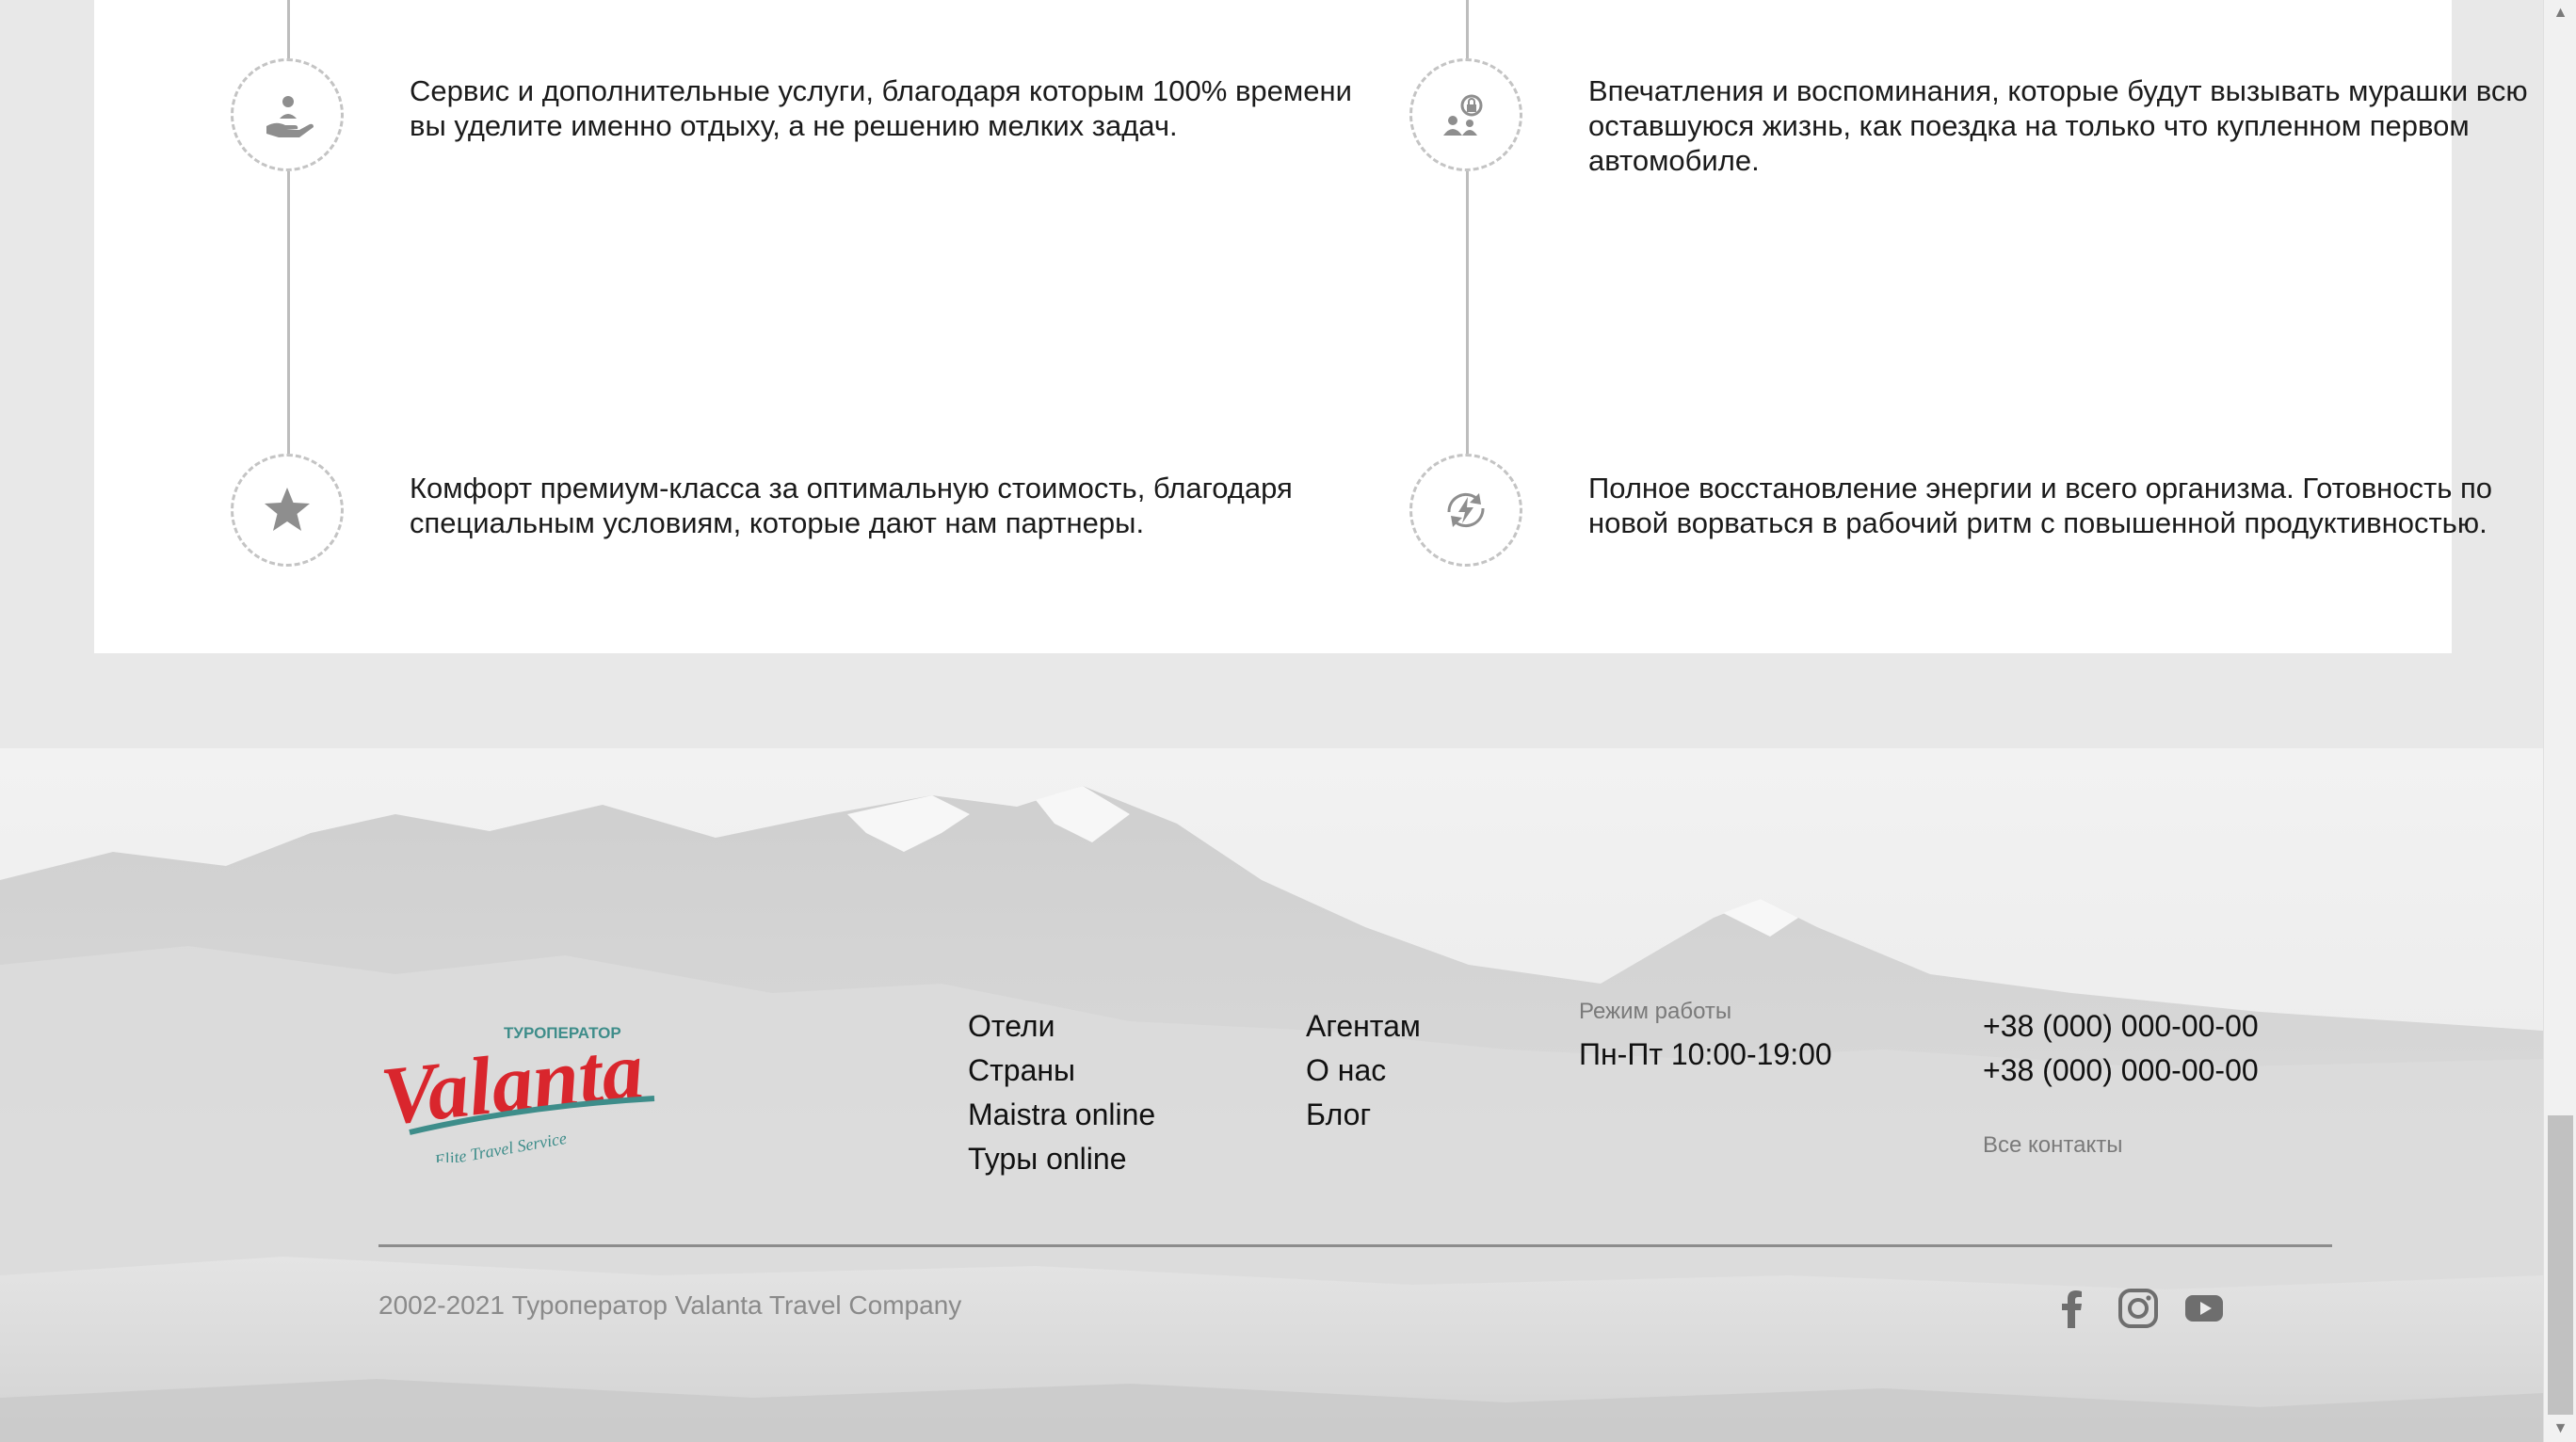  I want to click on footer-link-tours-online: Туры online, so click(1061, 1159).